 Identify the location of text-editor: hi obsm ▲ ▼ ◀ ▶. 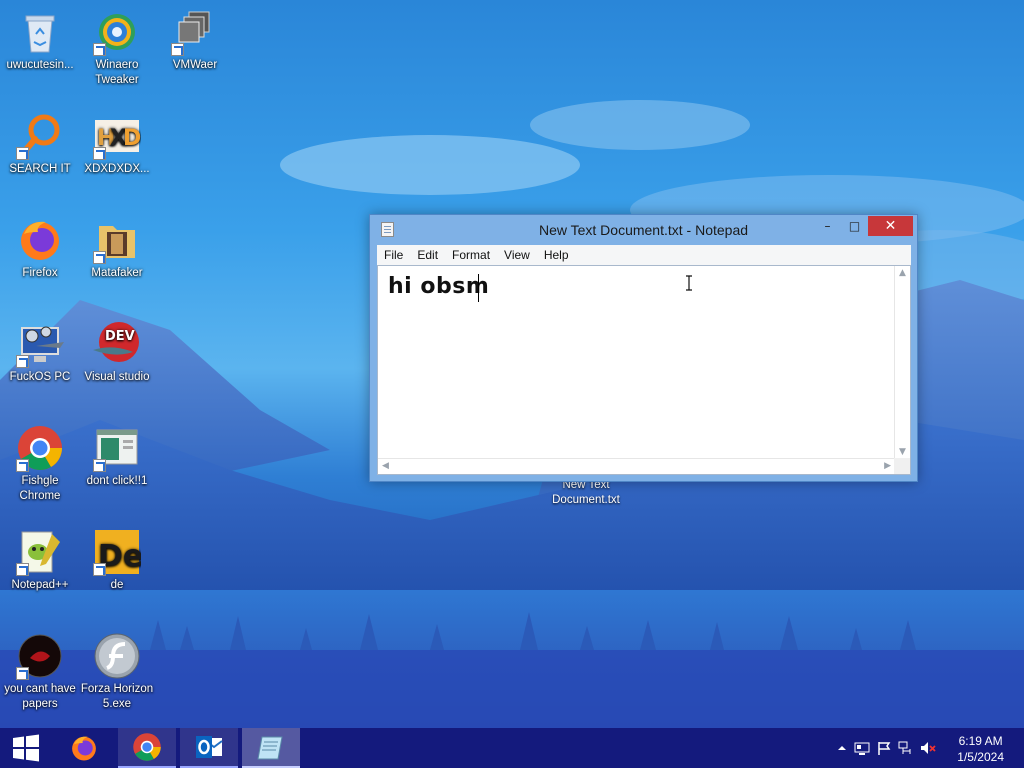
(644, 370).